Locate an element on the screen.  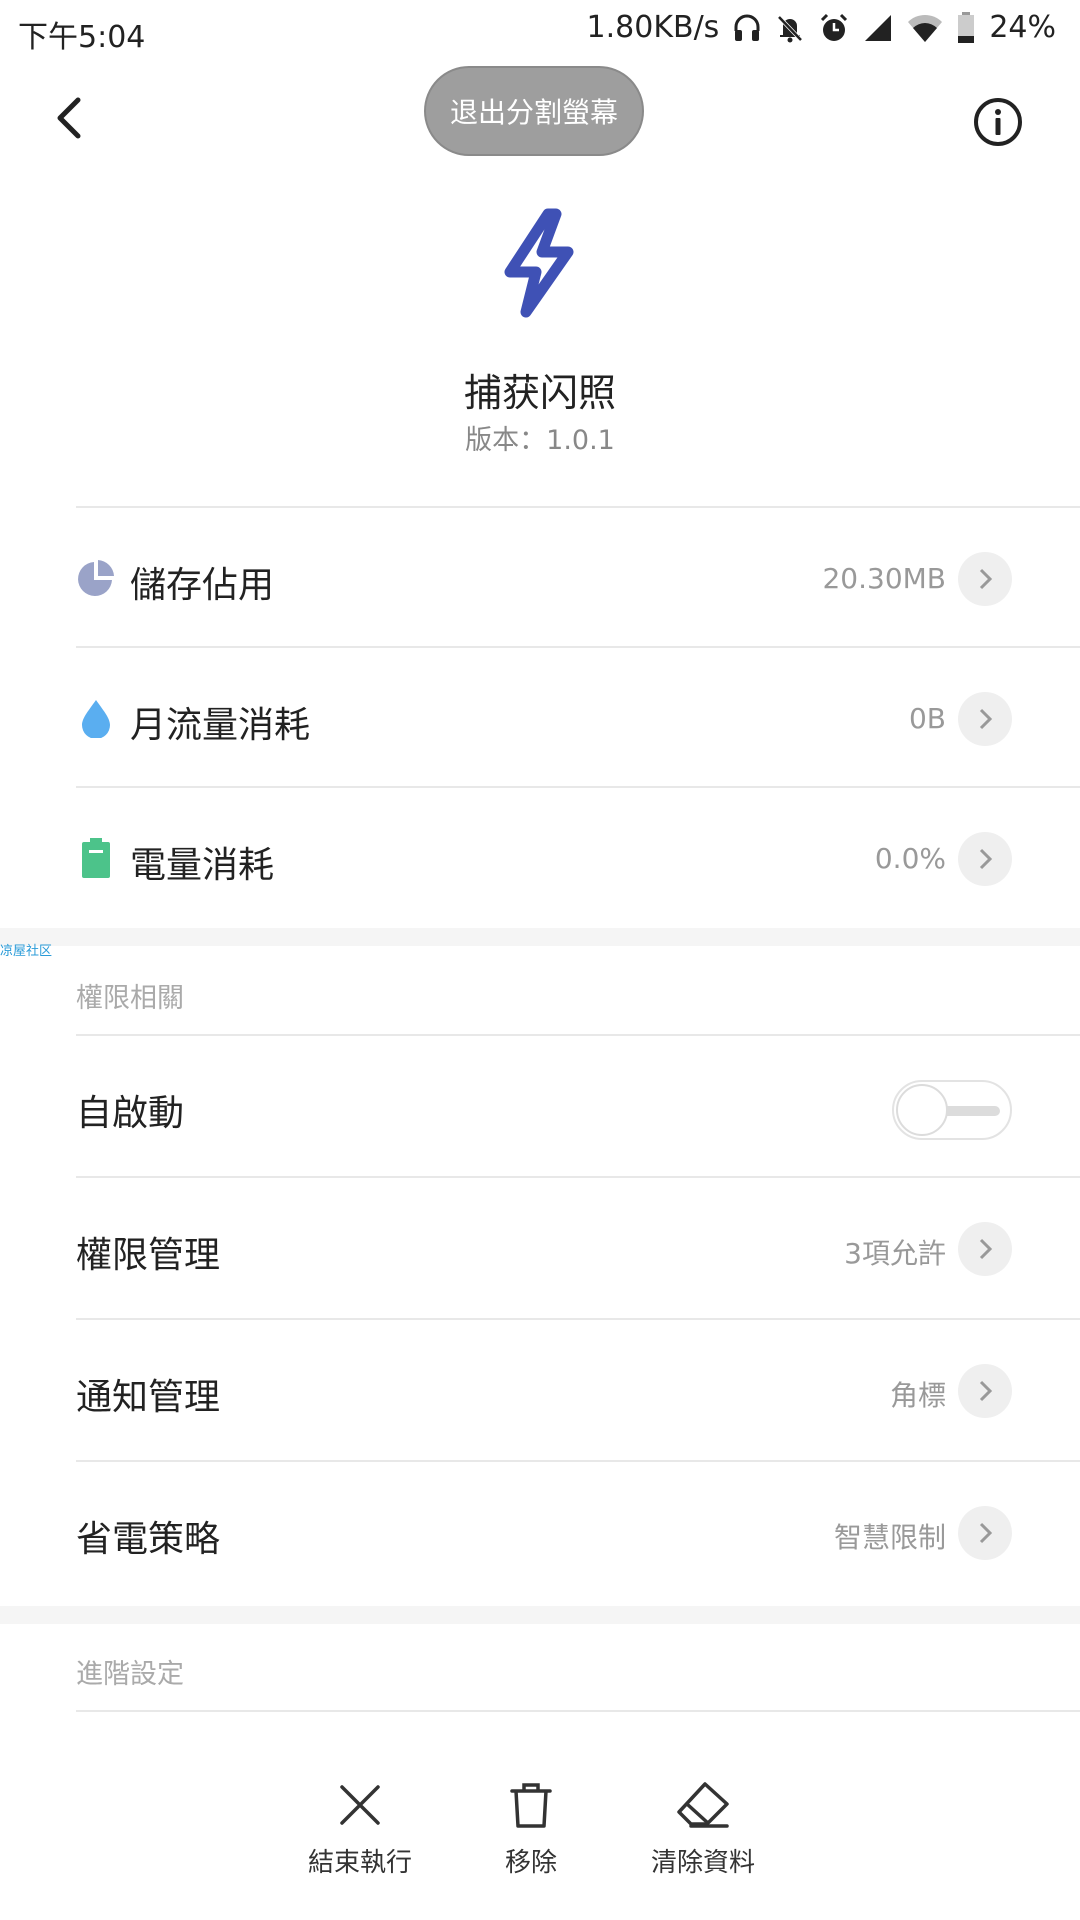
lightning-bolt-icon is located at coordinates (539, 263).